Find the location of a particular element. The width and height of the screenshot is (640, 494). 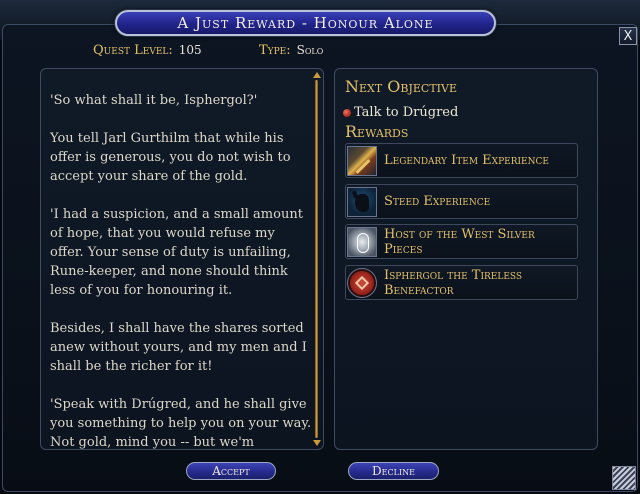

objective-text: Talk to Drúgred is located at coordinates (406, 112).